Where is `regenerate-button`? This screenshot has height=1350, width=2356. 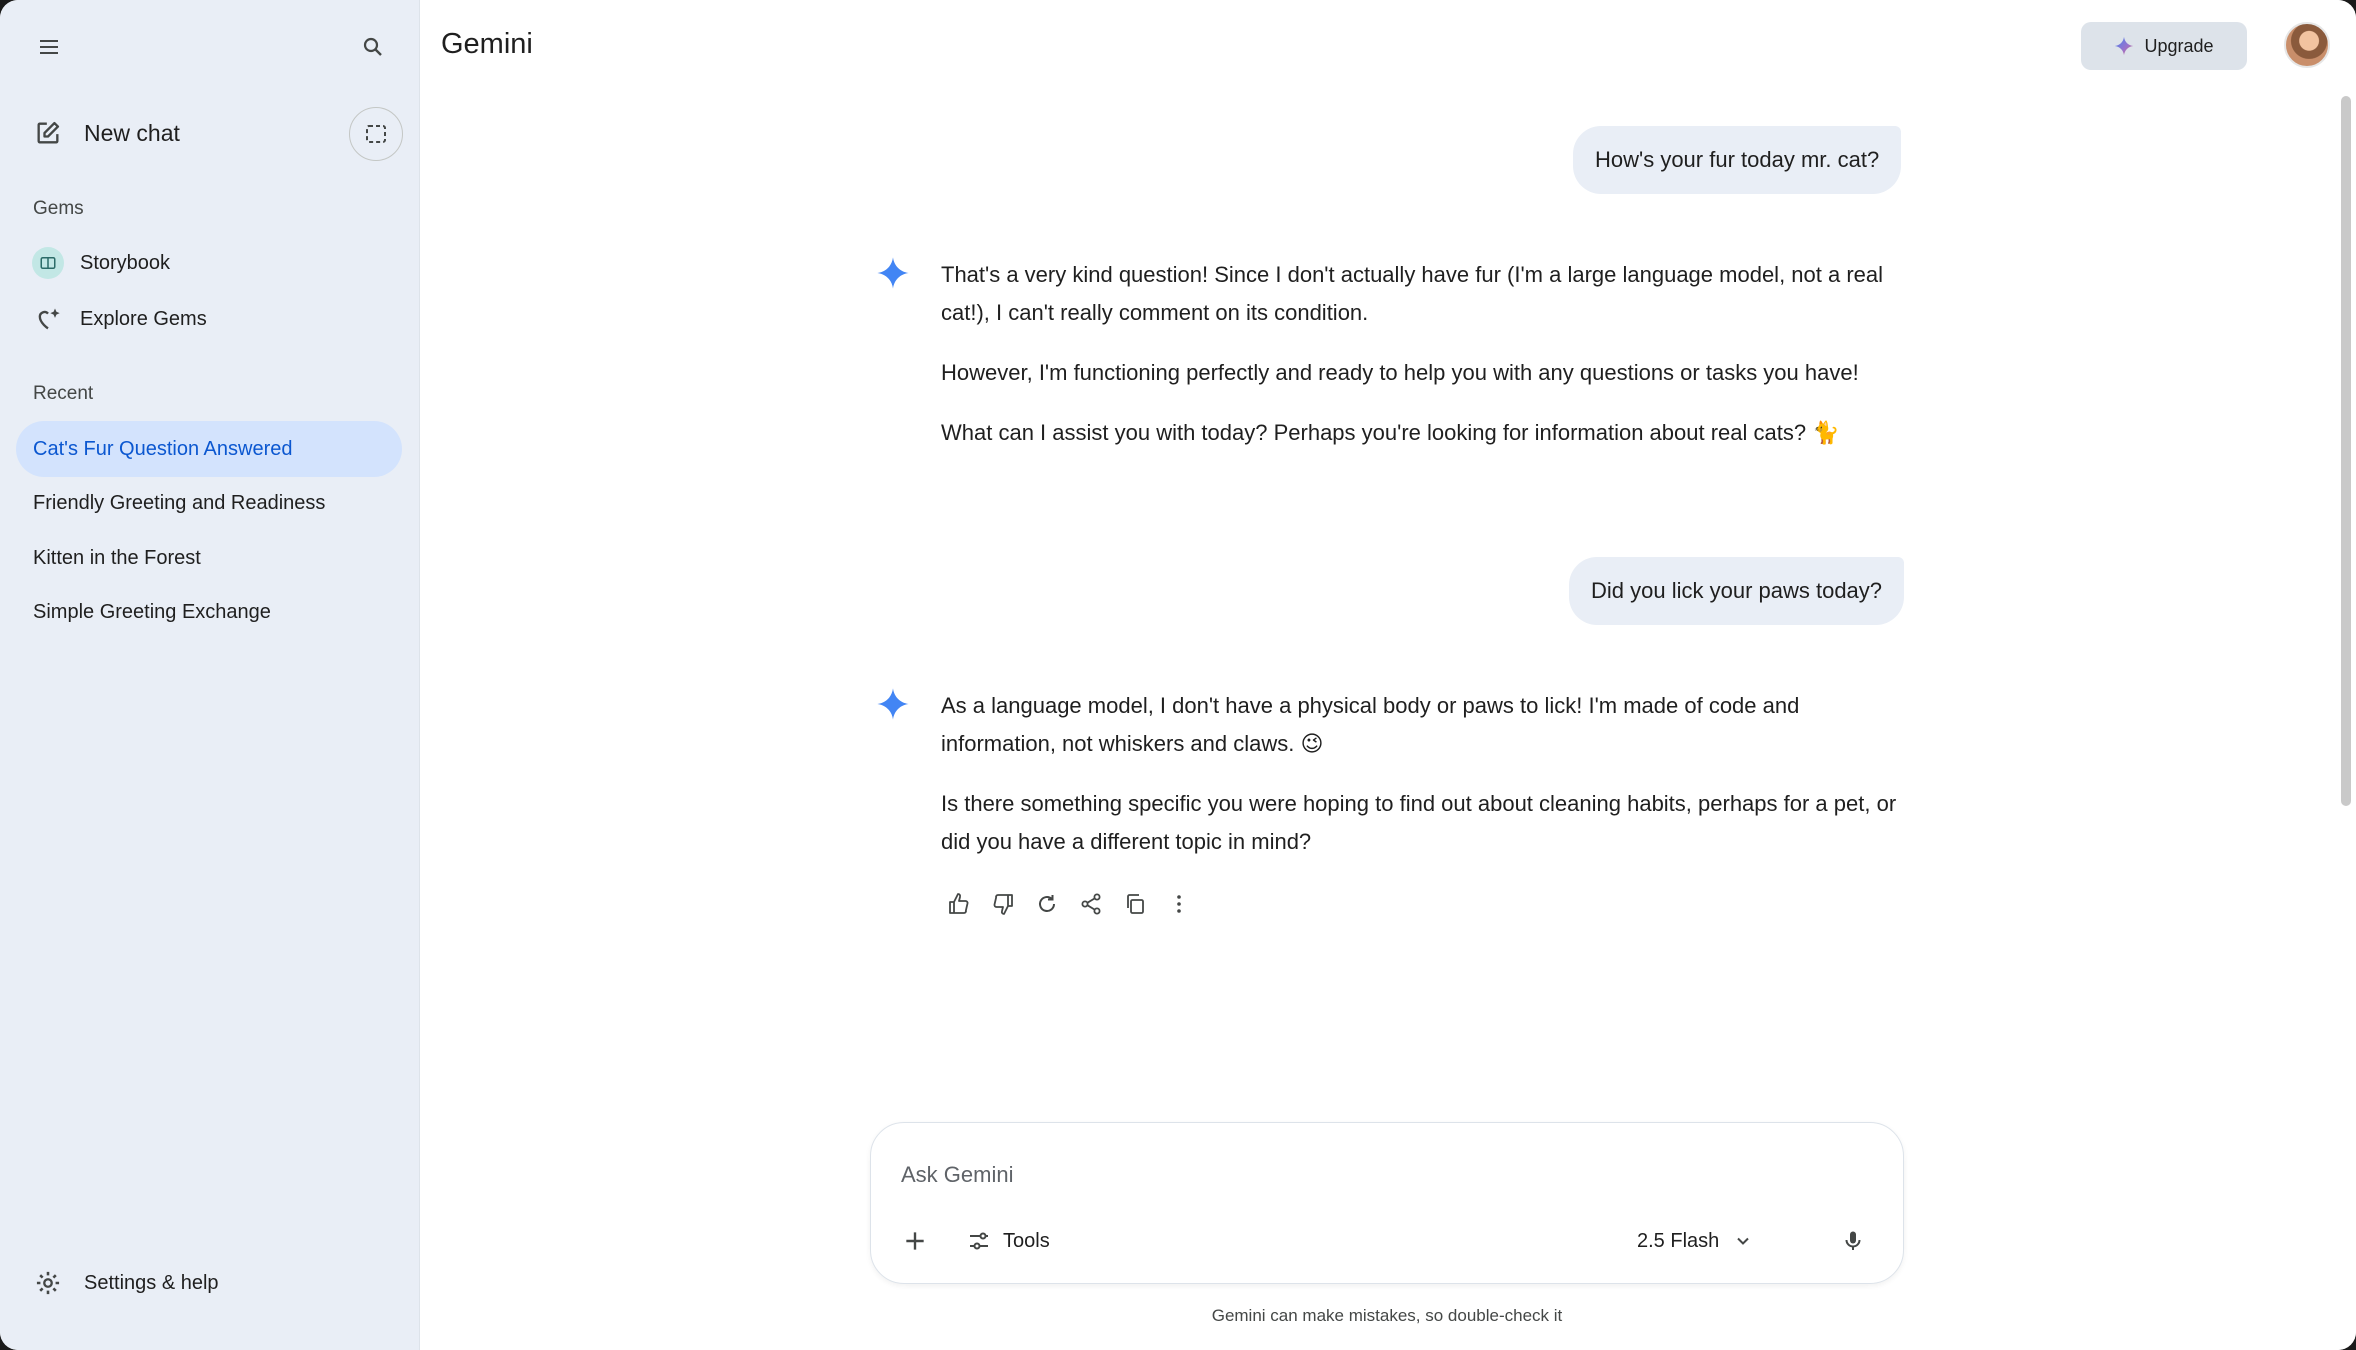
regenerate-button is located at coordinates (1047, 904).